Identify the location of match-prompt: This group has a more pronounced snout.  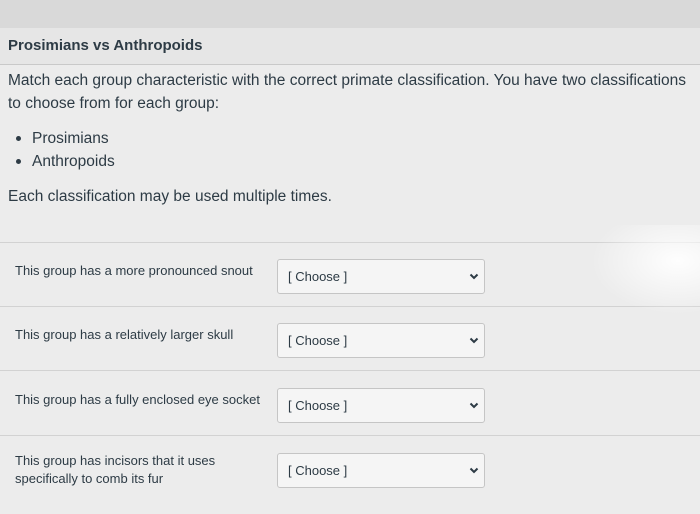
(134, 270).